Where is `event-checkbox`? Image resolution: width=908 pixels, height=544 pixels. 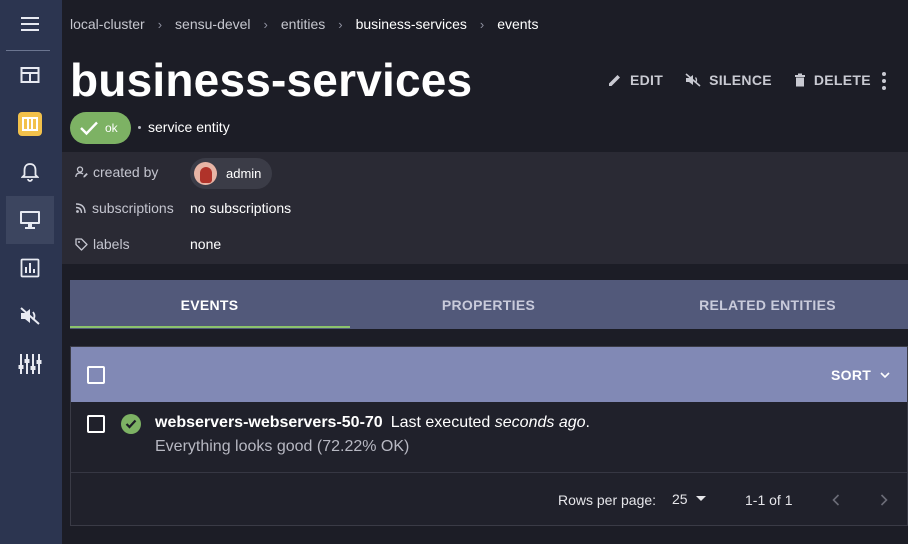
event-checkbox is located at coordinates (96, 424).